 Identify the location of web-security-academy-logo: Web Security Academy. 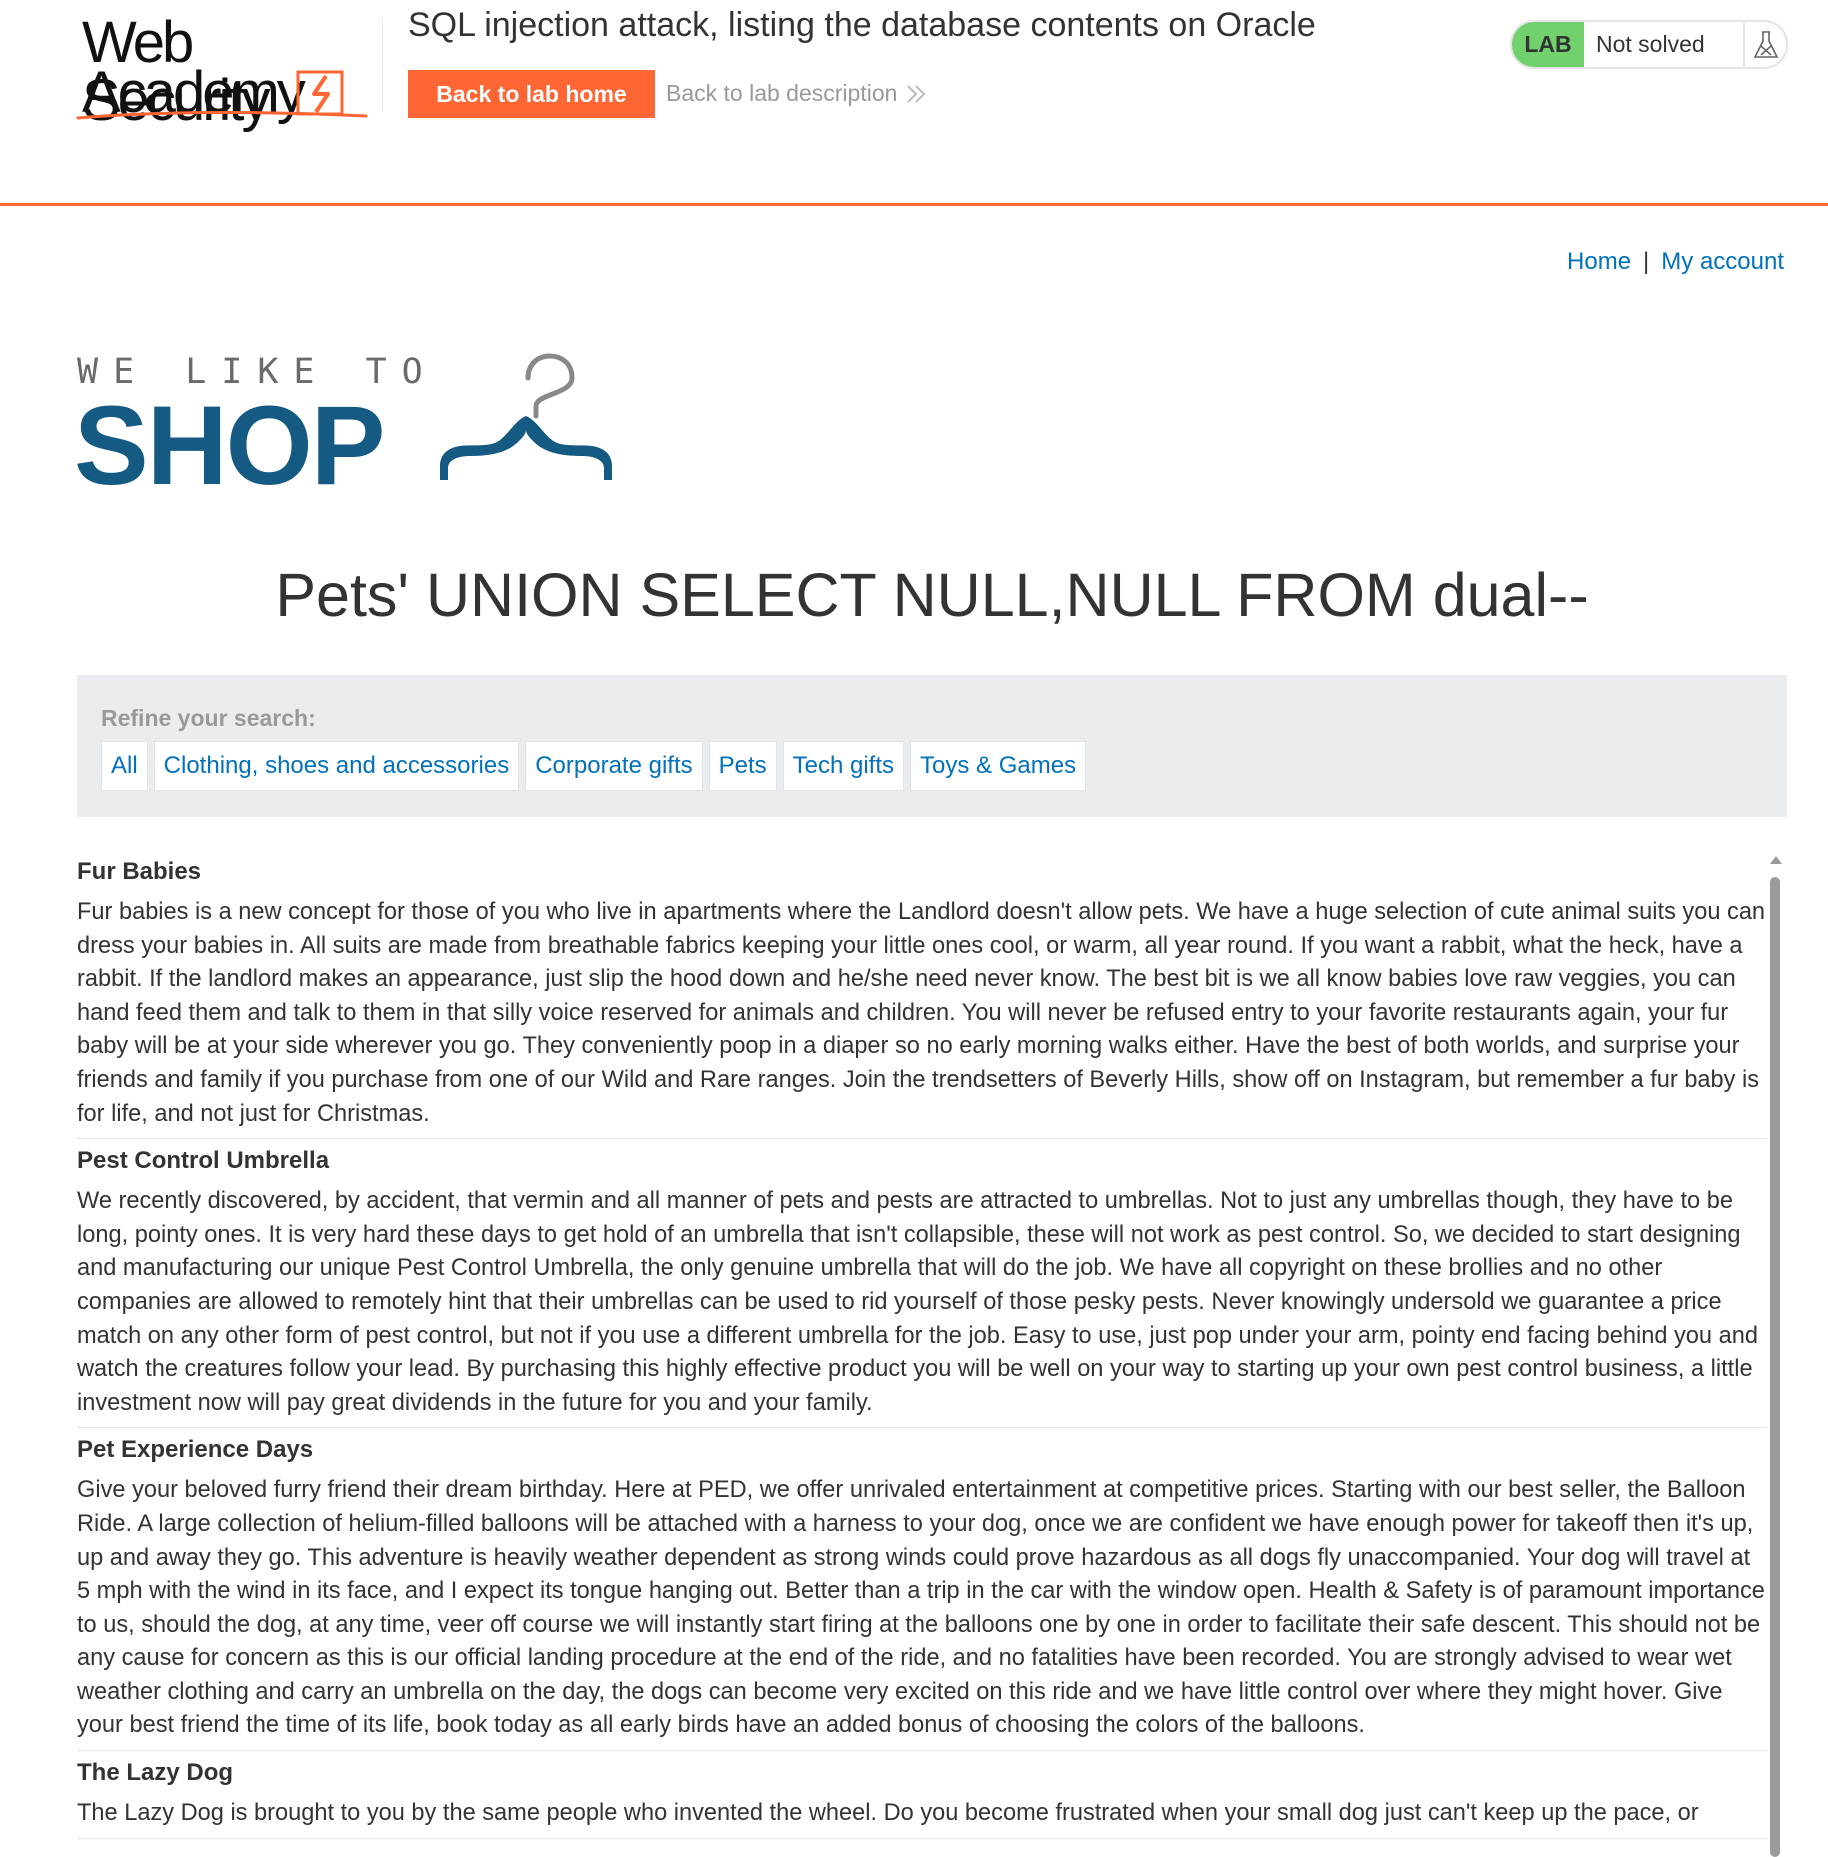
(229, 71).